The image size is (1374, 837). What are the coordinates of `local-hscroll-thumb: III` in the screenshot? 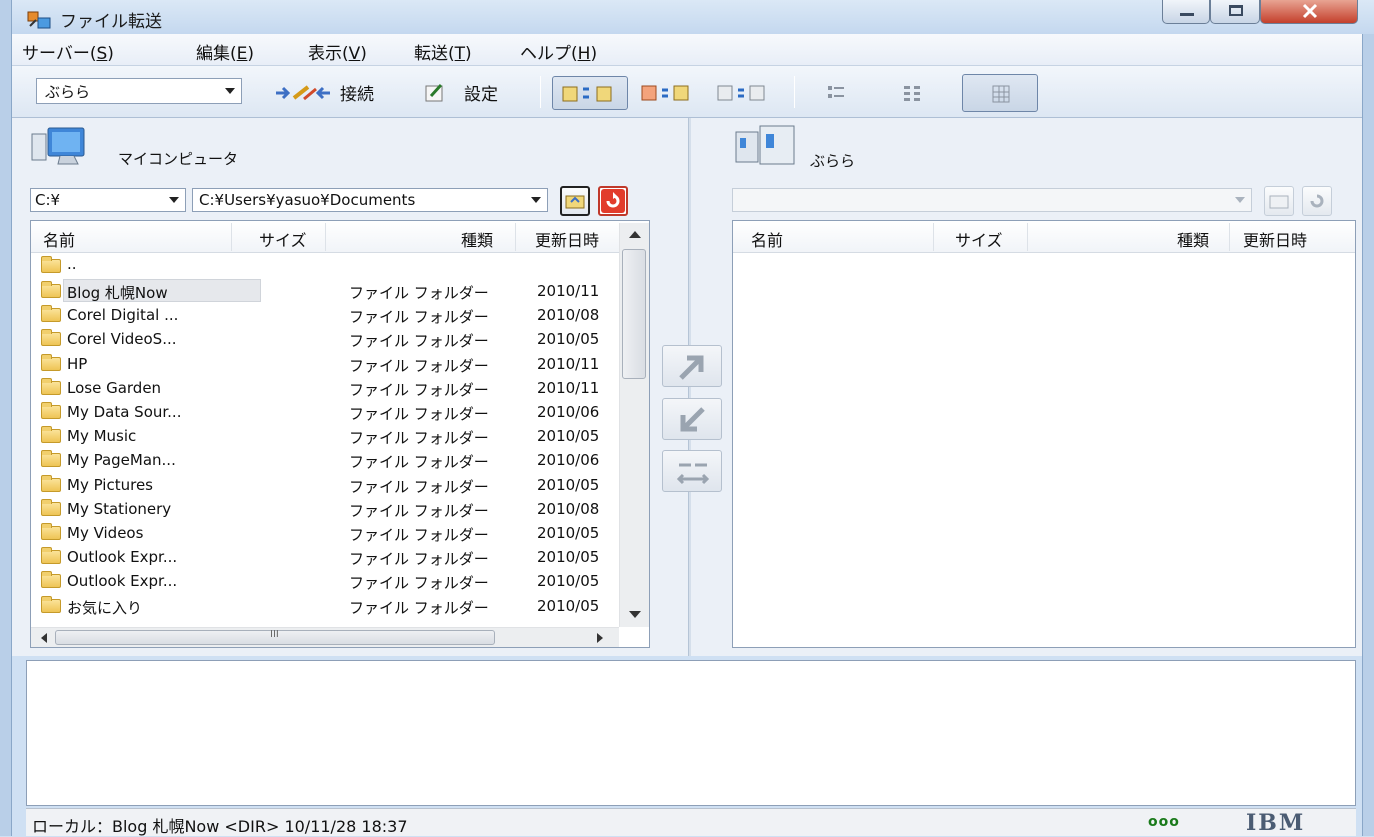 It's located at (275, 637).